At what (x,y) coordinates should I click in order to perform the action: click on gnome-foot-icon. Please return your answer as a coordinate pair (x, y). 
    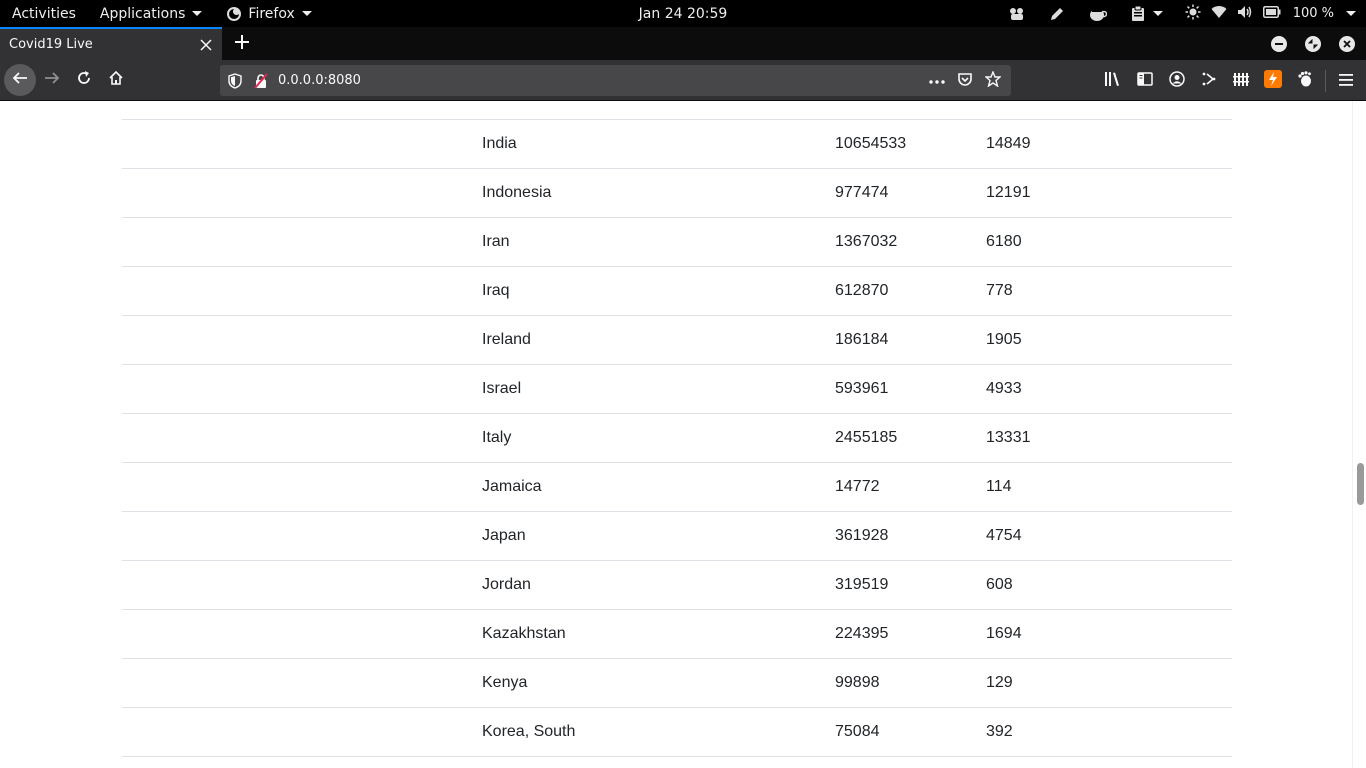
    Looking at the image, I should click on (1305, 80).